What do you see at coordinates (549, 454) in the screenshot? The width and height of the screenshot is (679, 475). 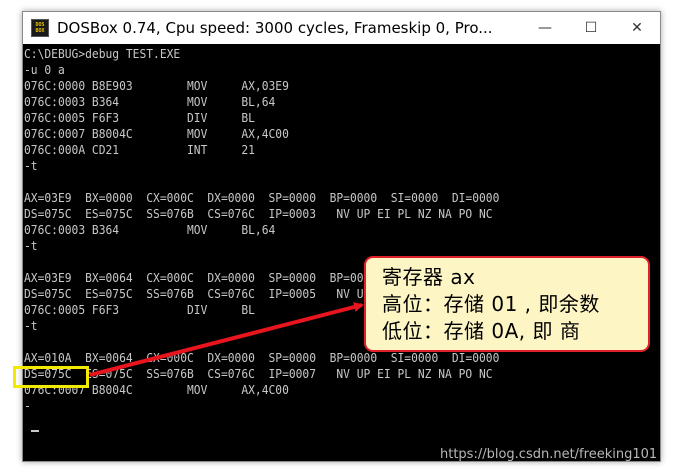 I see `watermark: https://blog.csdn.net/freeking101` at bounding box center [549, 454].